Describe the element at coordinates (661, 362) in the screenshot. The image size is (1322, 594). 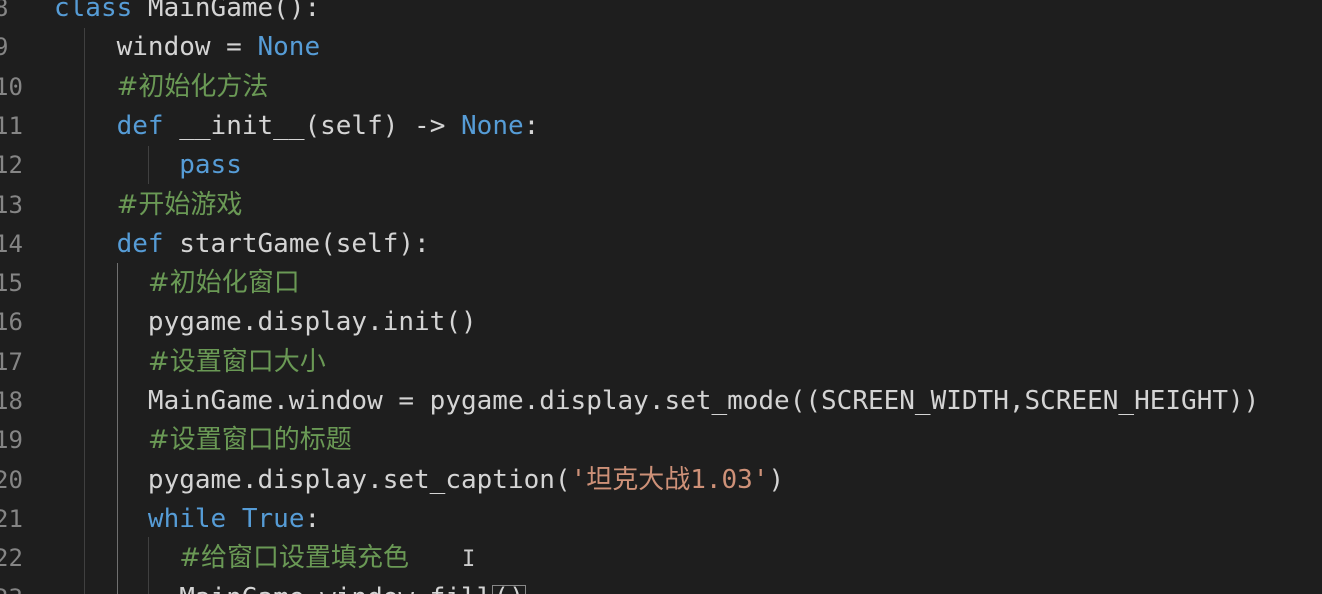
I see `code-line: 17 #设置窗口大小` at that location.